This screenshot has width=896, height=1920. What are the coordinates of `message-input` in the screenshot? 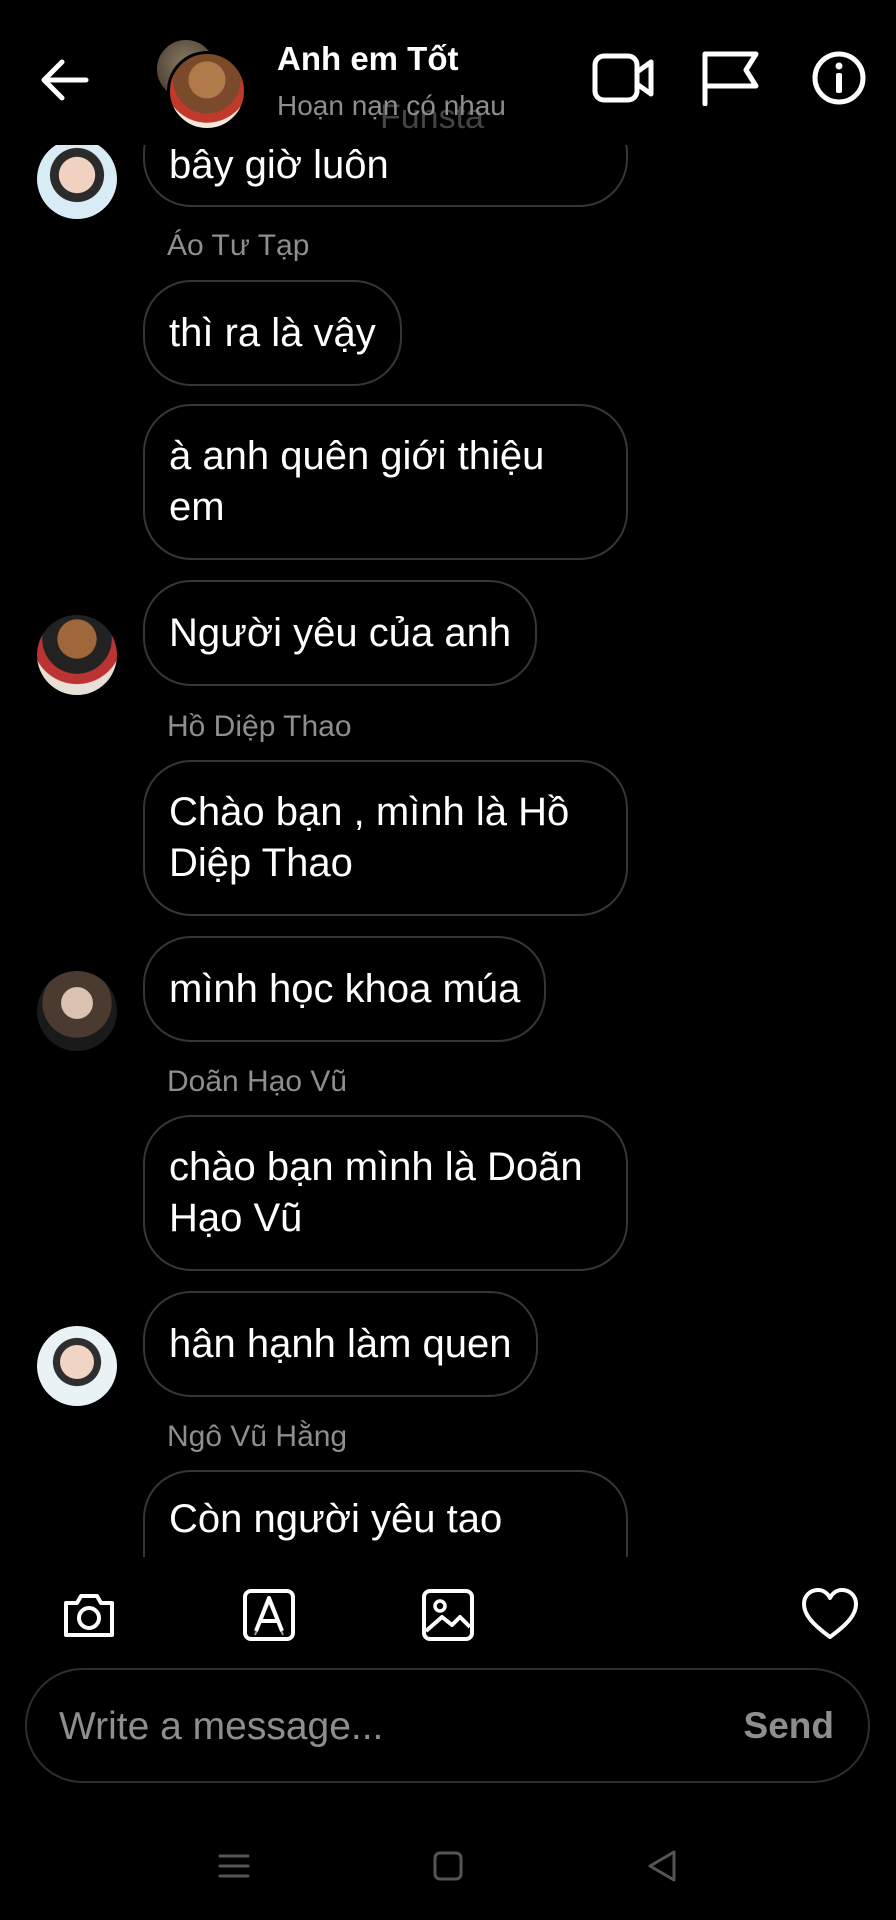 It's located at (384, 1726).